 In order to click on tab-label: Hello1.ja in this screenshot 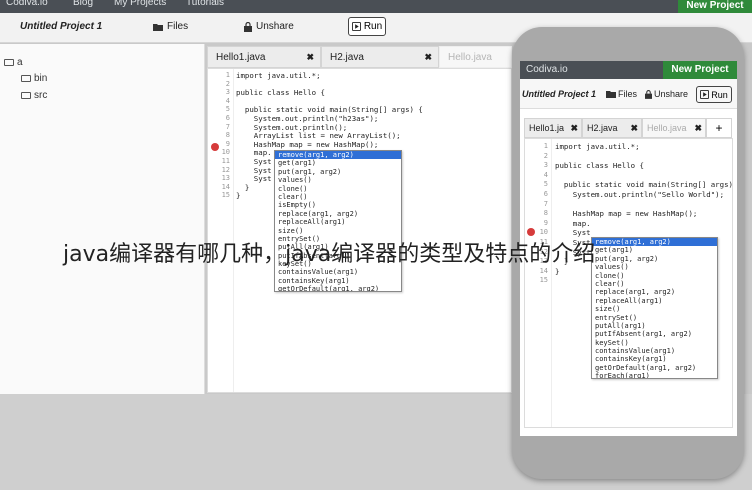, I will do `click(547, 128)`.